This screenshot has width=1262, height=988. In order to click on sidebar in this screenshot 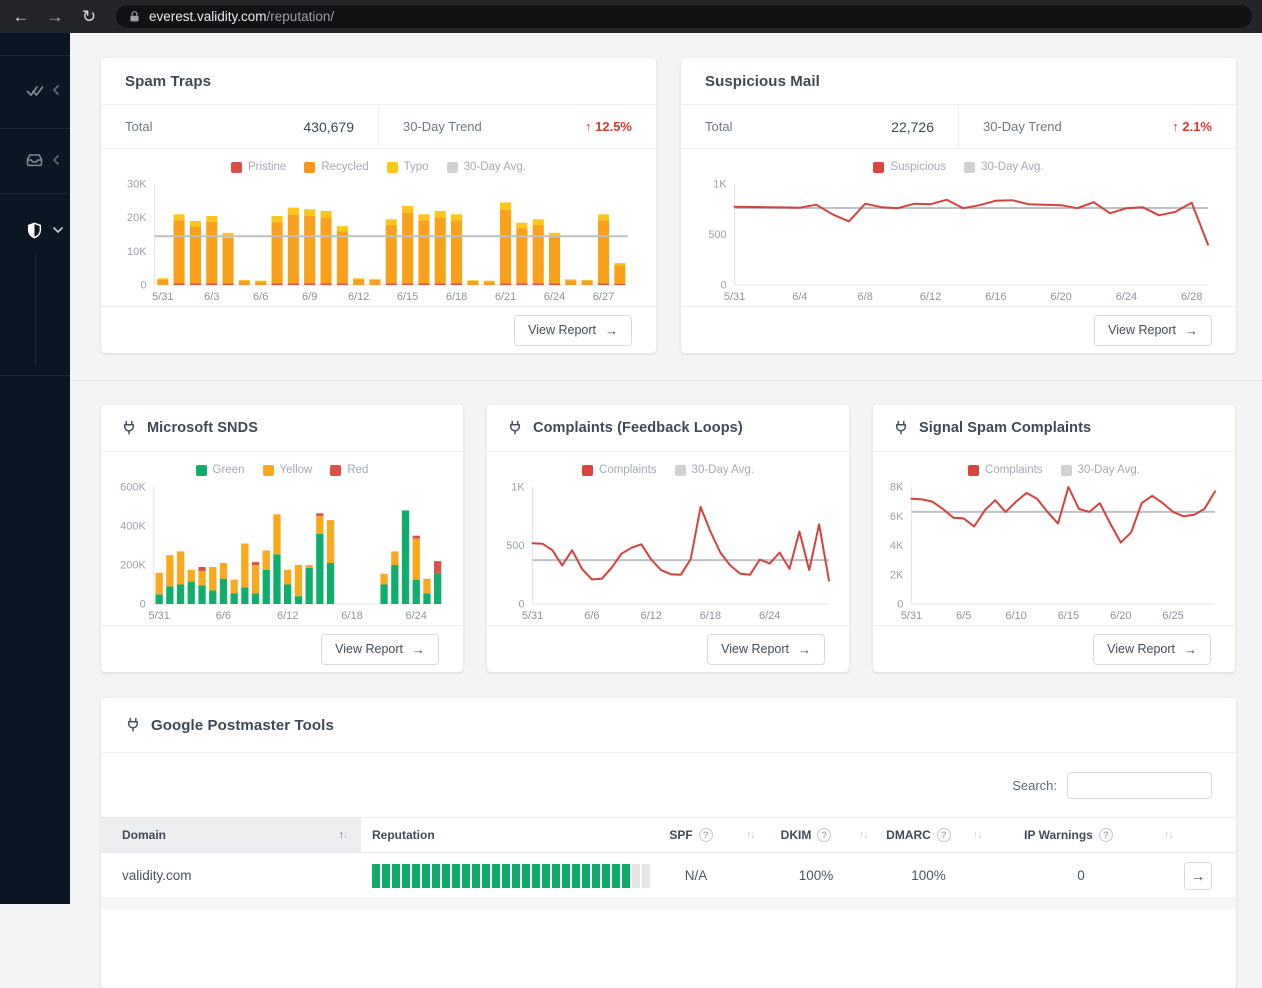, I will do `click(35, 468)`.